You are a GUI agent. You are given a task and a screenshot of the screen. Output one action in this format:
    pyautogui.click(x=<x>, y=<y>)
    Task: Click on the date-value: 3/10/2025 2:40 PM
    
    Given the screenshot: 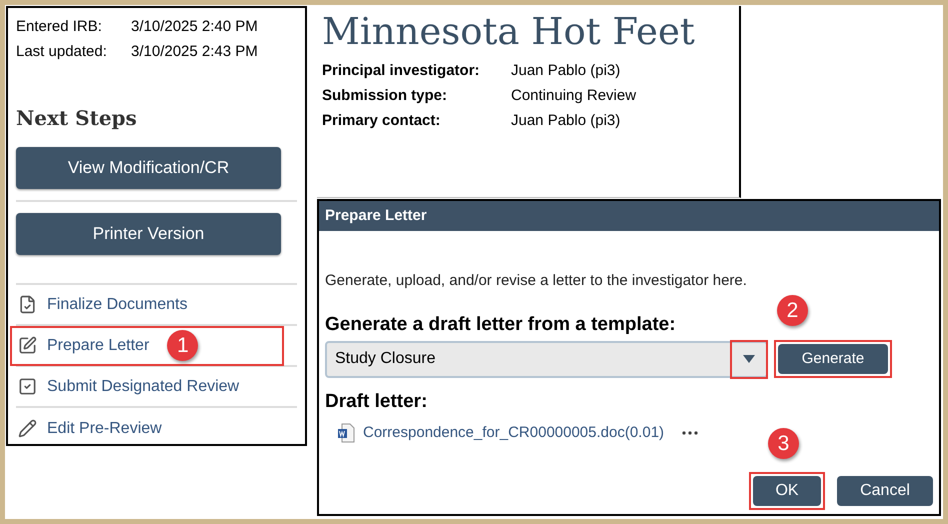 What is the action you would take?
    pyautogui.click(x=194, y=27)
    